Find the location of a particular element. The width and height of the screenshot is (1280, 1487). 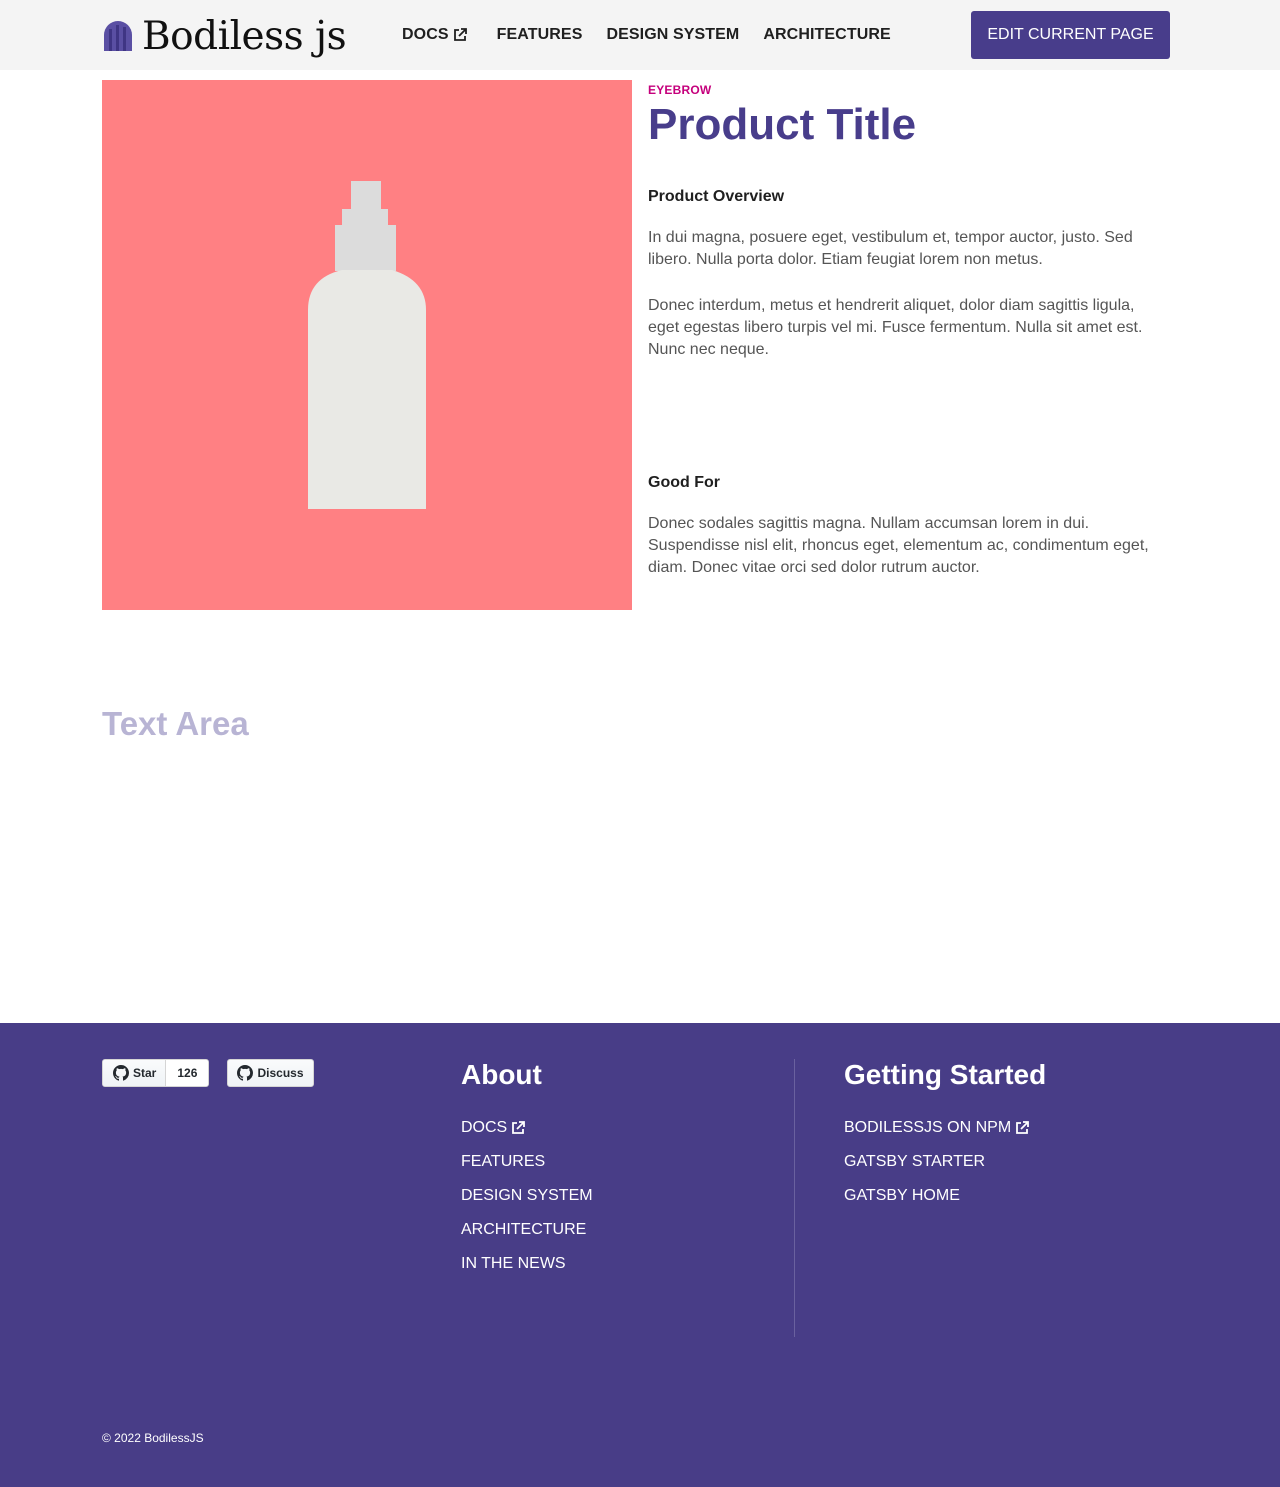

list-item: GATSBY HOME is located at coordinates (945, 1196).